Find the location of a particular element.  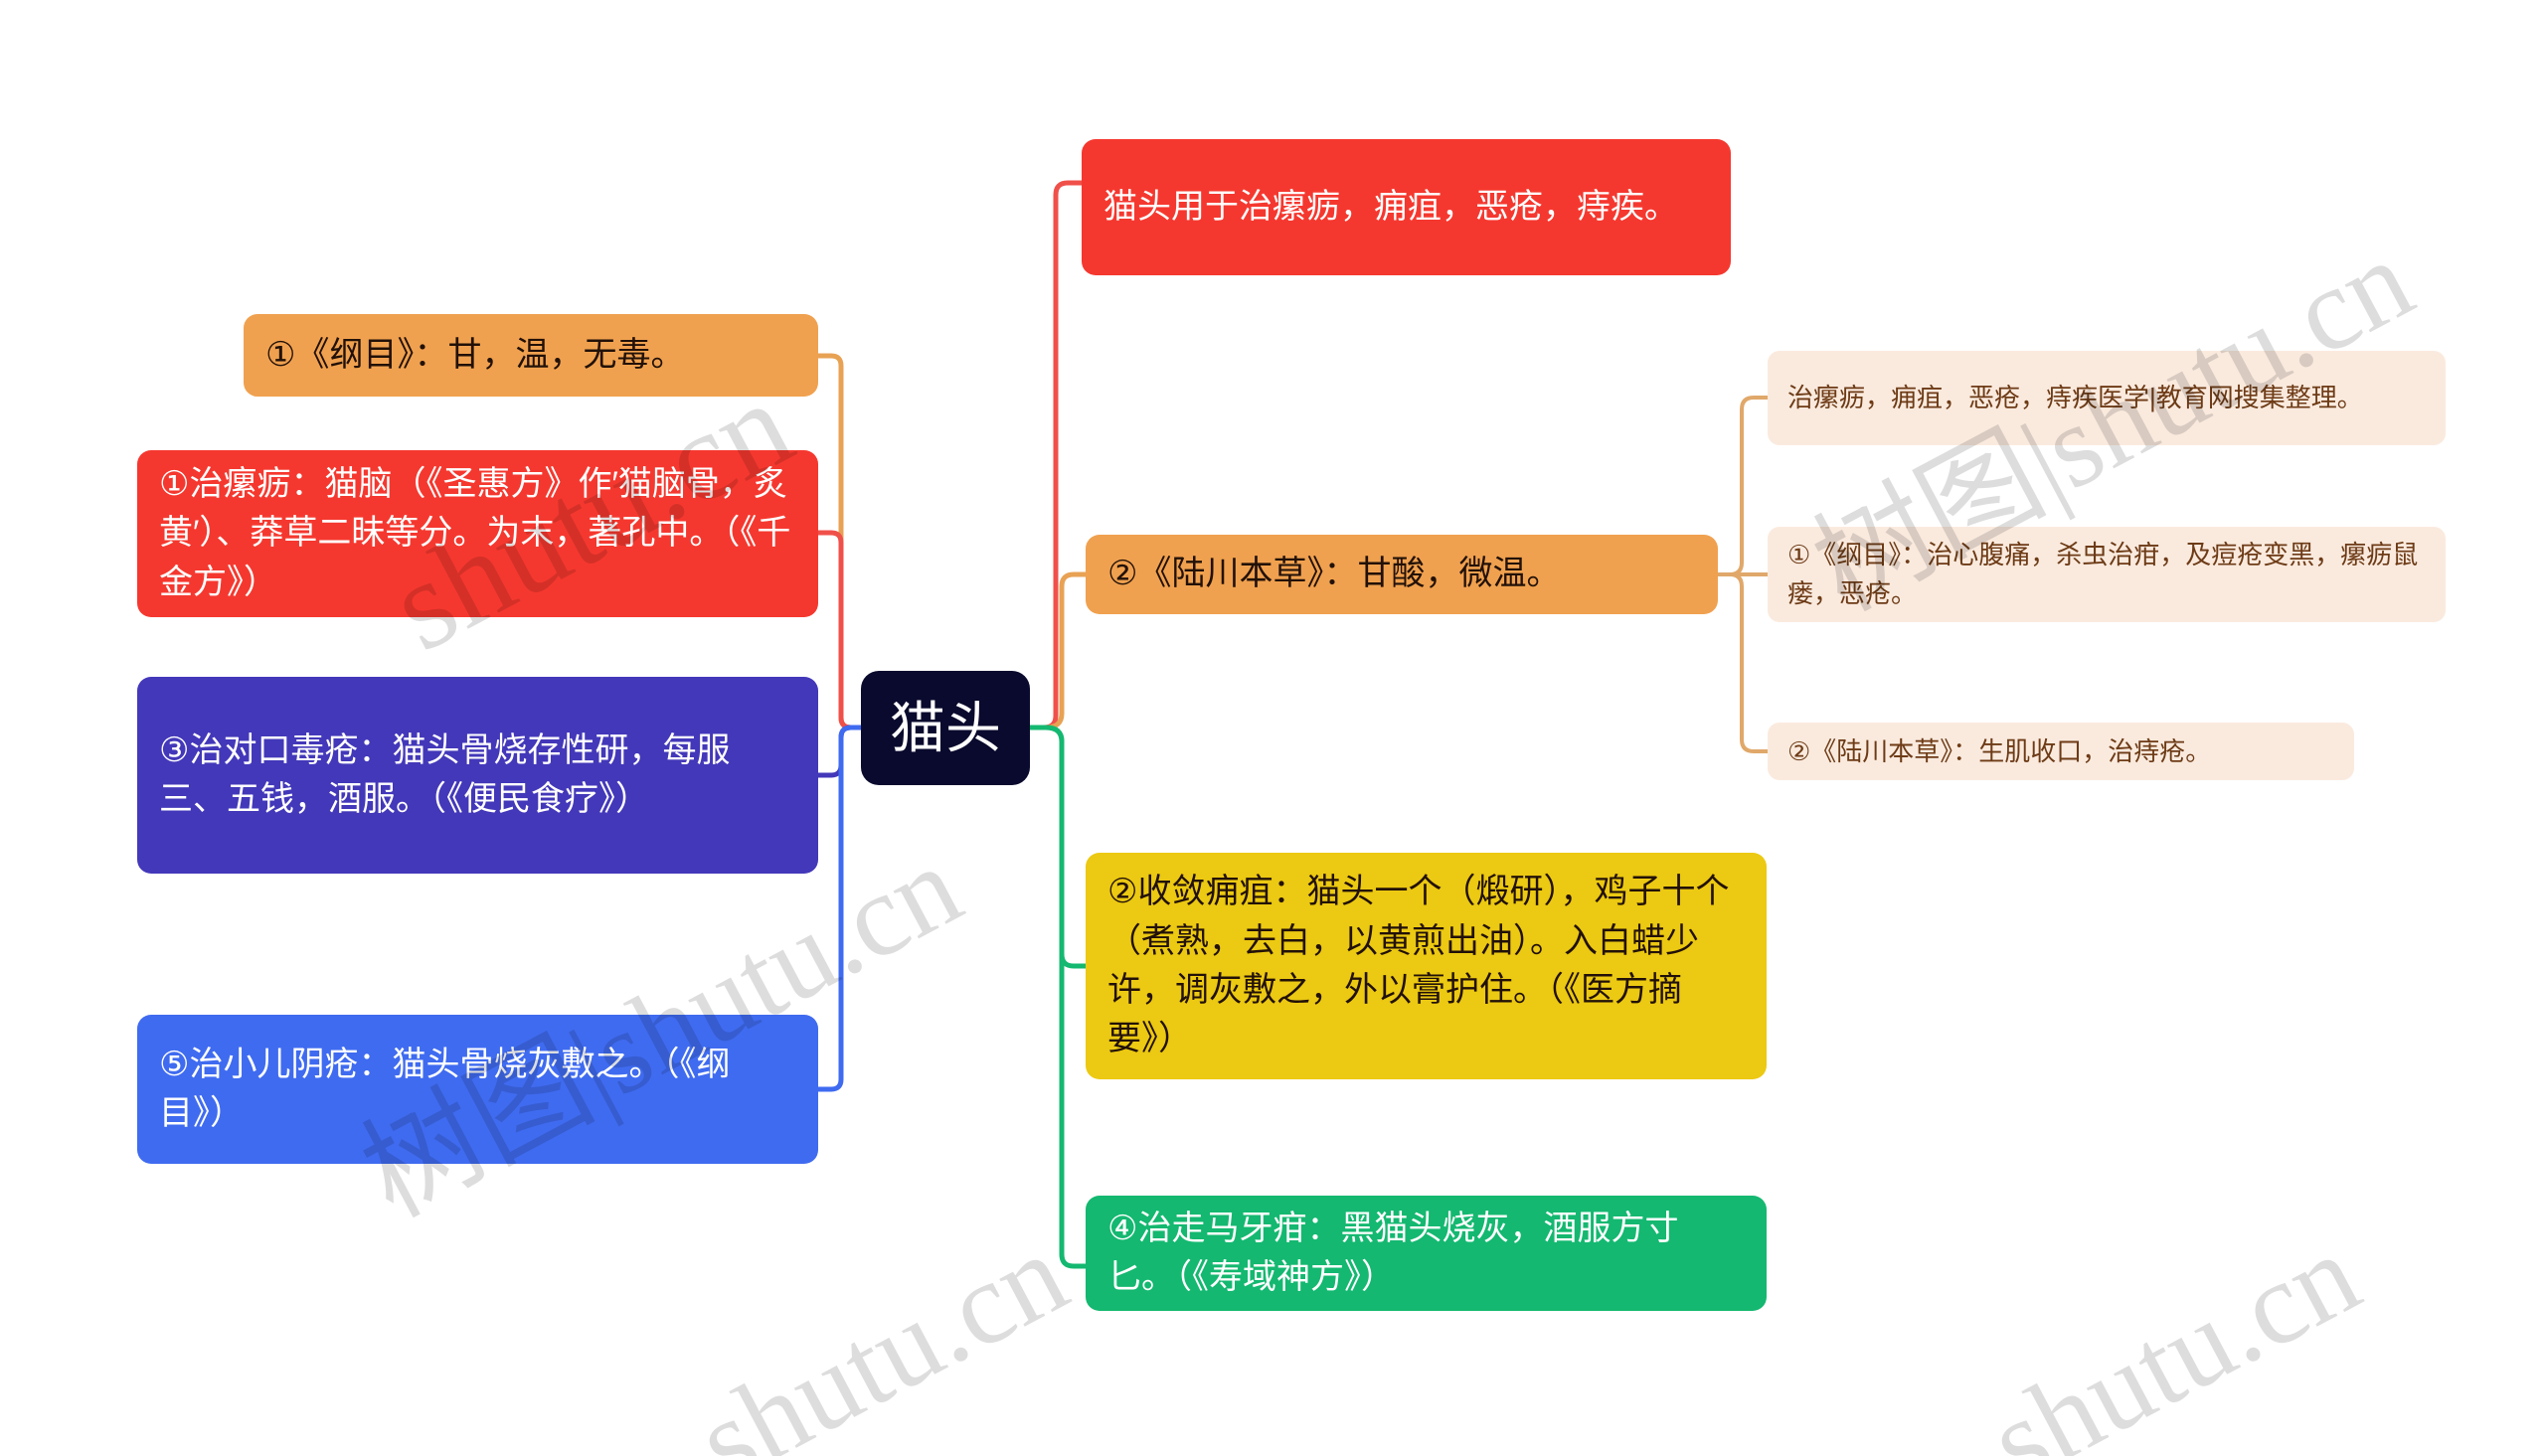

root-node-label: 猫头 is located at coordinates (945, 727).